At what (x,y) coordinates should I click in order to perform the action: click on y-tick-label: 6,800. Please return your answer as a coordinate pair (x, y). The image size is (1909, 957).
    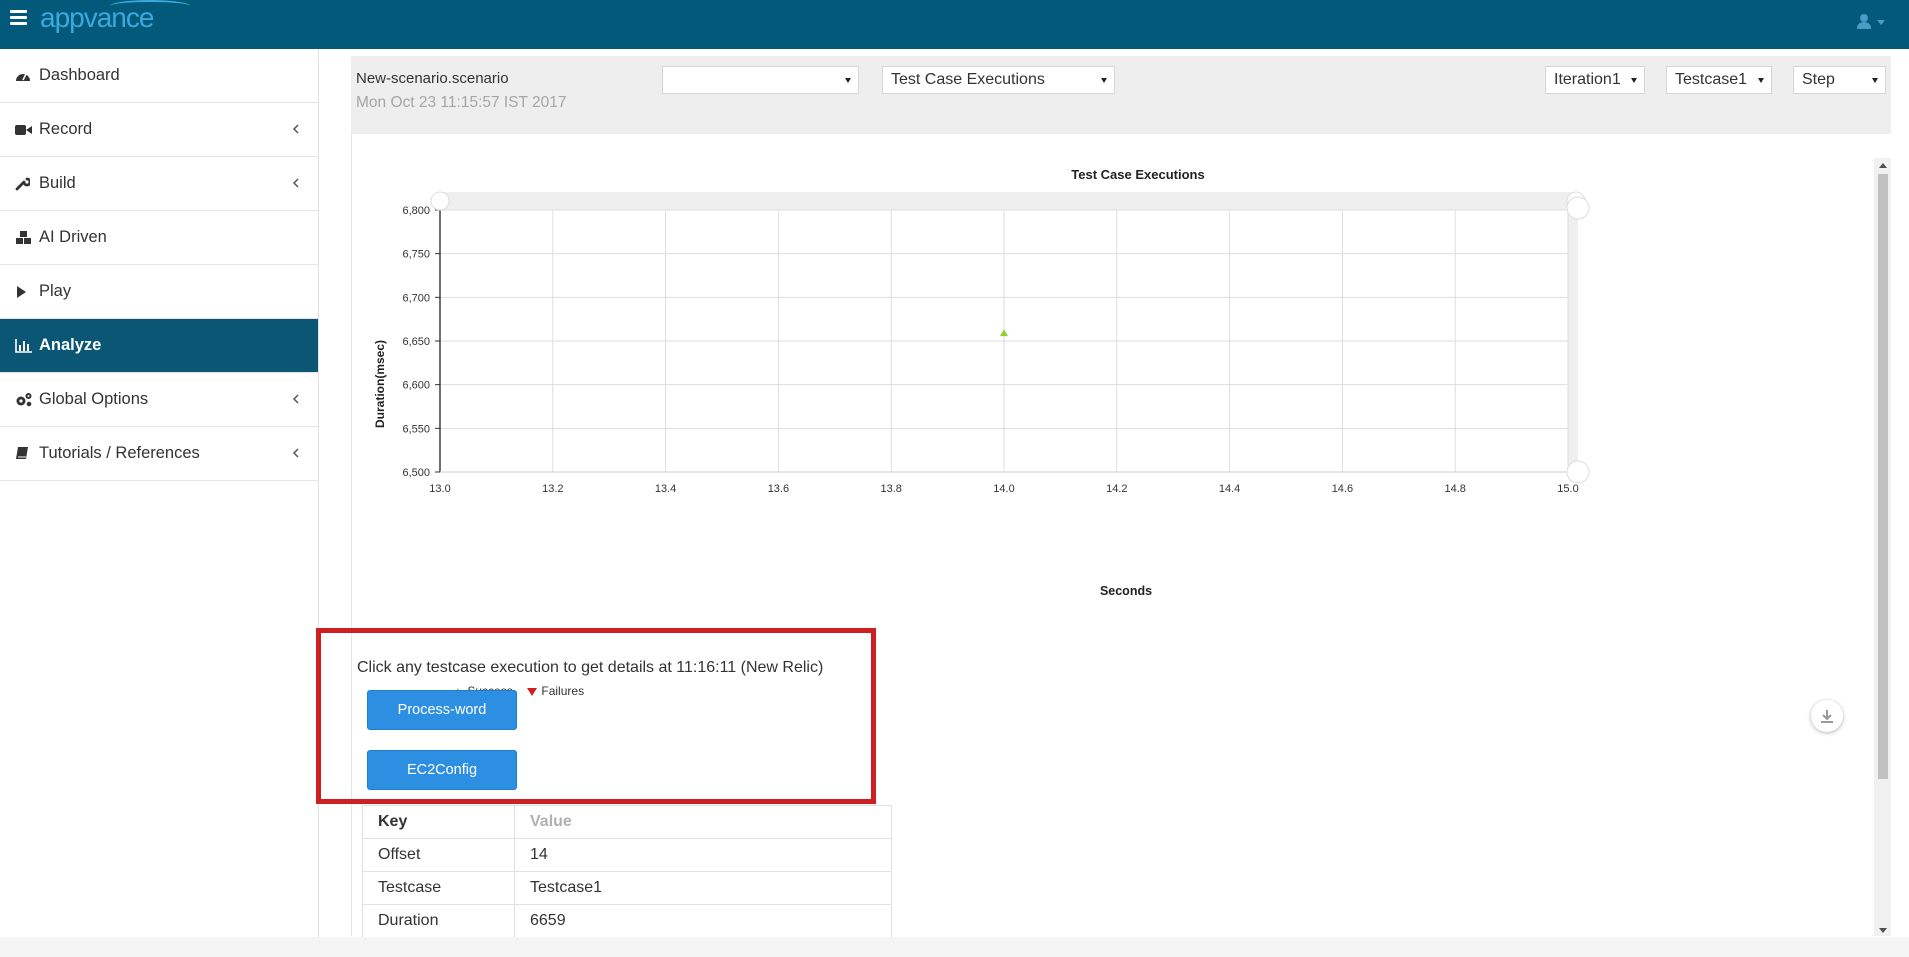
    Looking at the image, I should click on (416, 211).